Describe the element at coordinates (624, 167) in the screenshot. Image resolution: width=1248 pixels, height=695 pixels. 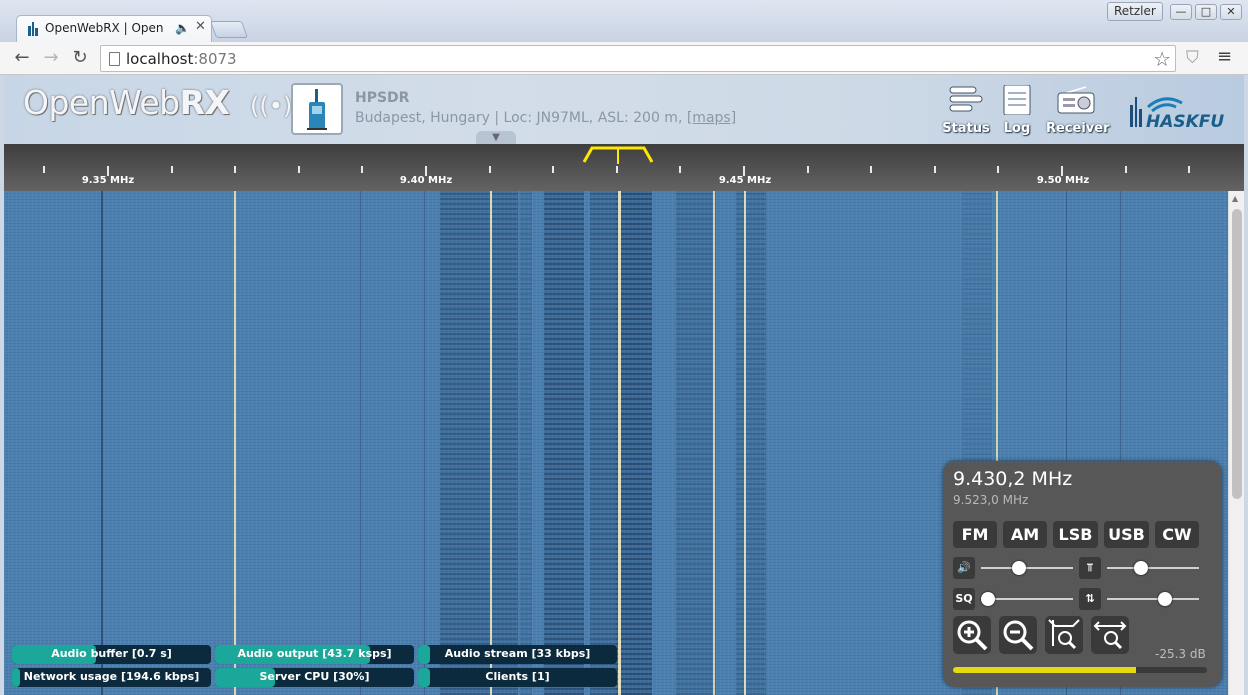
I see `frequency-scale: 9.35 MHz 9.40 MHz 9.45 MHz 9.50 MHz` at that location.